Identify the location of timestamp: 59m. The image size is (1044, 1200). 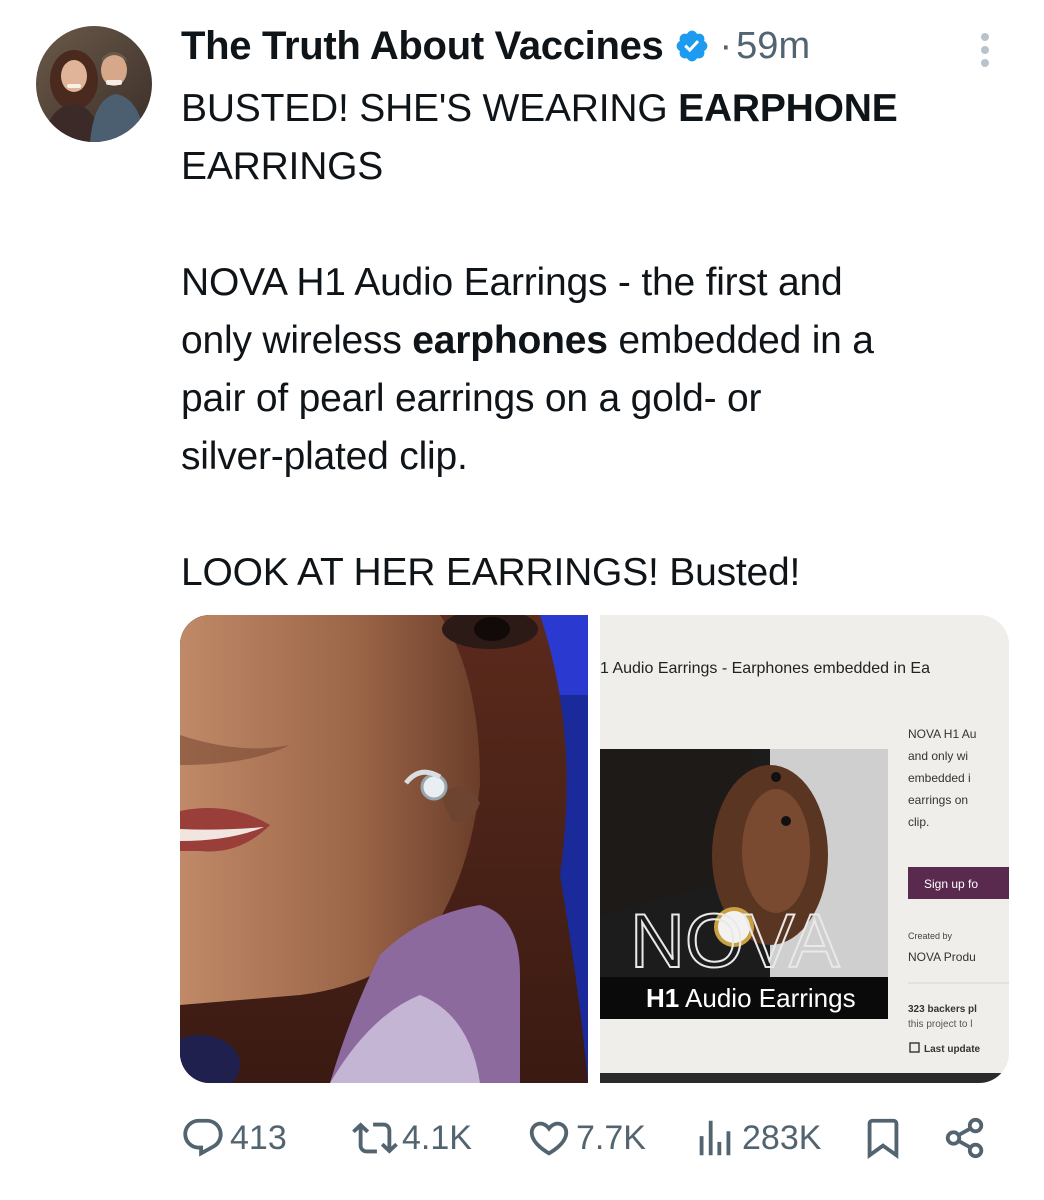
(773, 46).